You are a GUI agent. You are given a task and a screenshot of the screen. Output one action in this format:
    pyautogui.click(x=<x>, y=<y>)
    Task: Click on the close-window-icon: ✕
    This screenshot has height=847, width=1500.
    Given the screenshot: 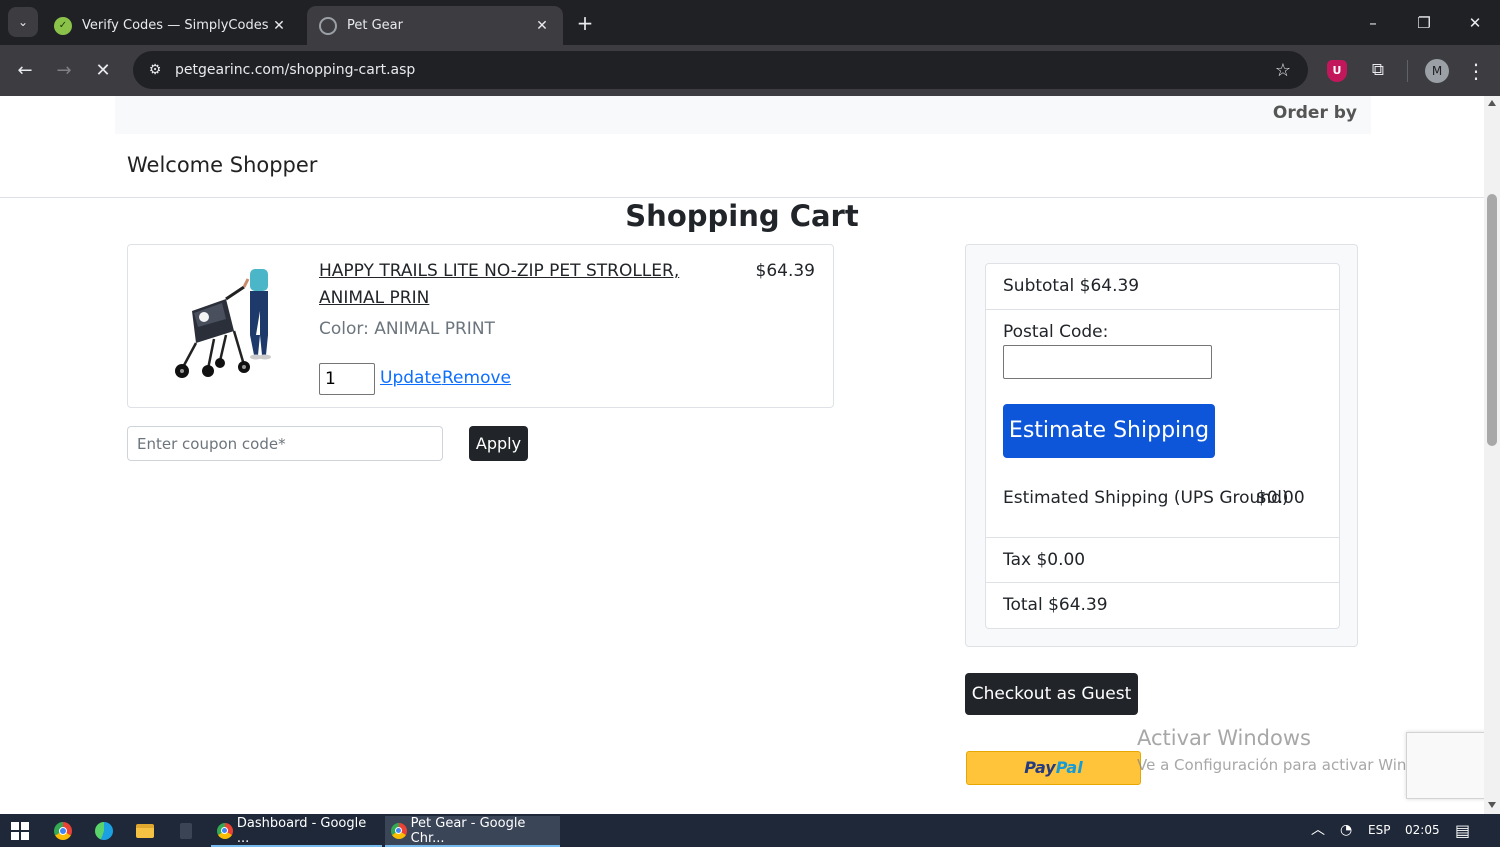 What is the action you would take?
    pyautogui.click(x=1475, y=23)
    